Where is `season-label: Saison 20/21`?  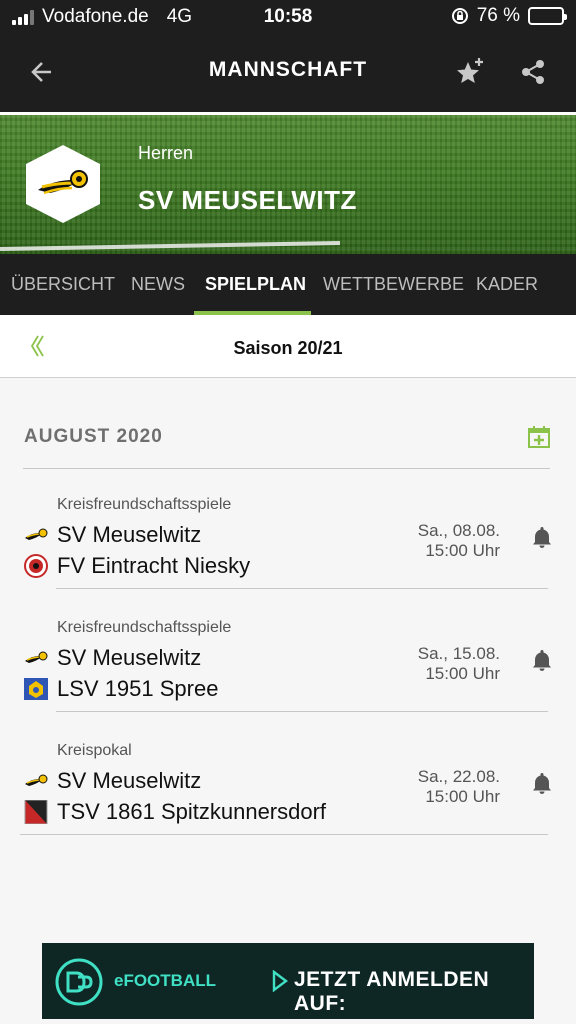
season-label: Saison 20/21 is located at coordinates (288, 348).